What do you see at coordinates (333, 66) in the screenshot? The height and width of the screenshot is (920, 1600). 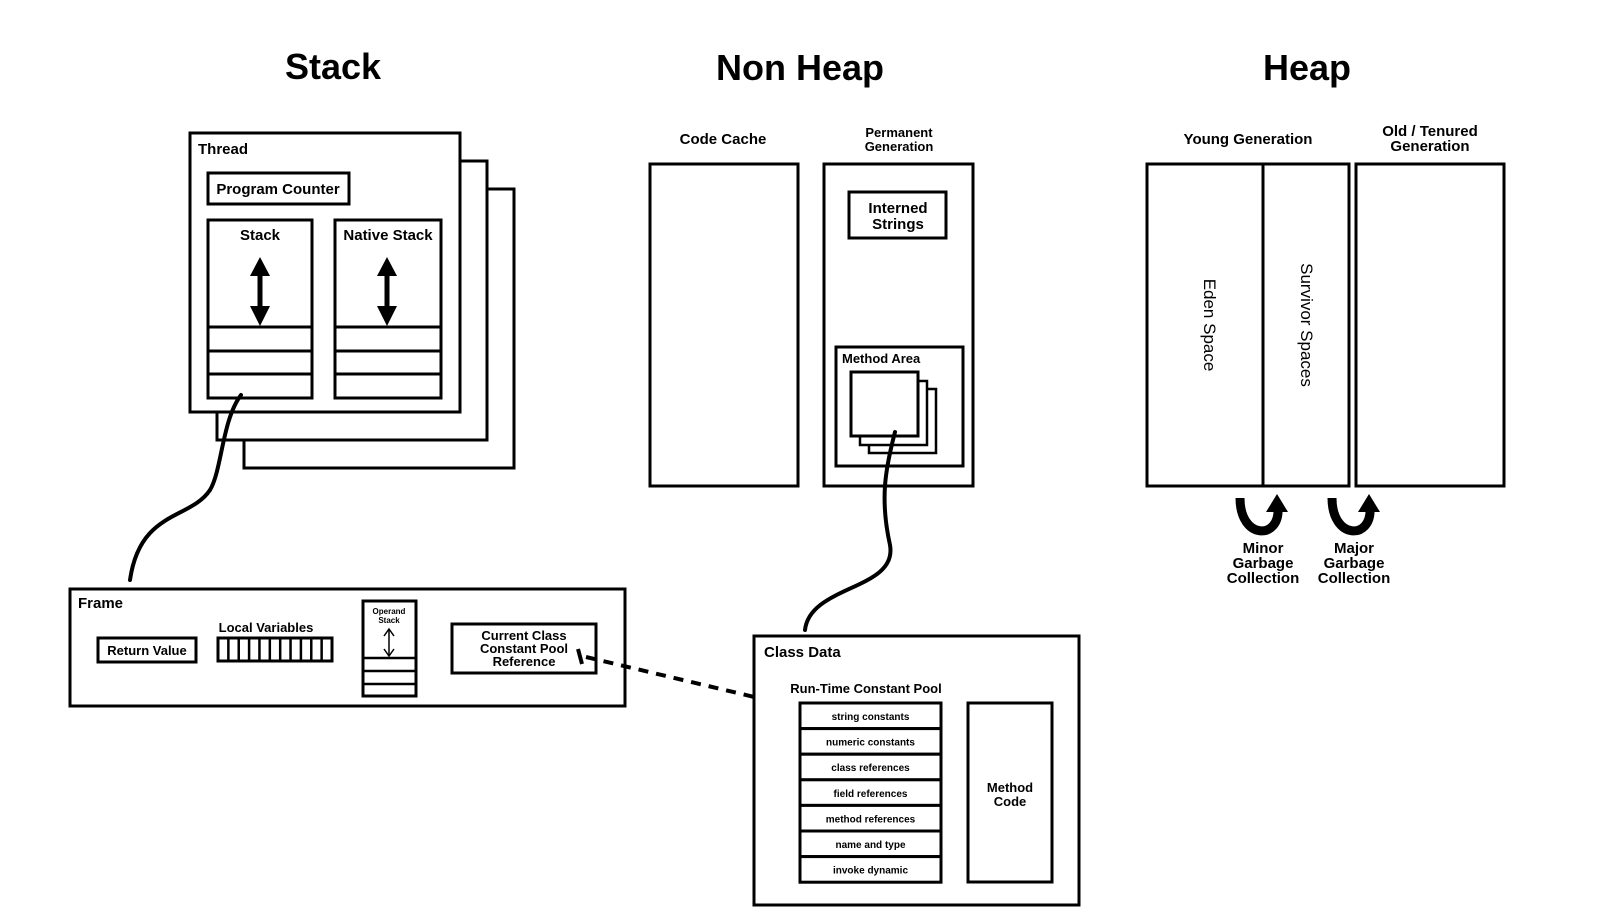 I see `section-title-stack: Stack` at bounding box center [333, 66].